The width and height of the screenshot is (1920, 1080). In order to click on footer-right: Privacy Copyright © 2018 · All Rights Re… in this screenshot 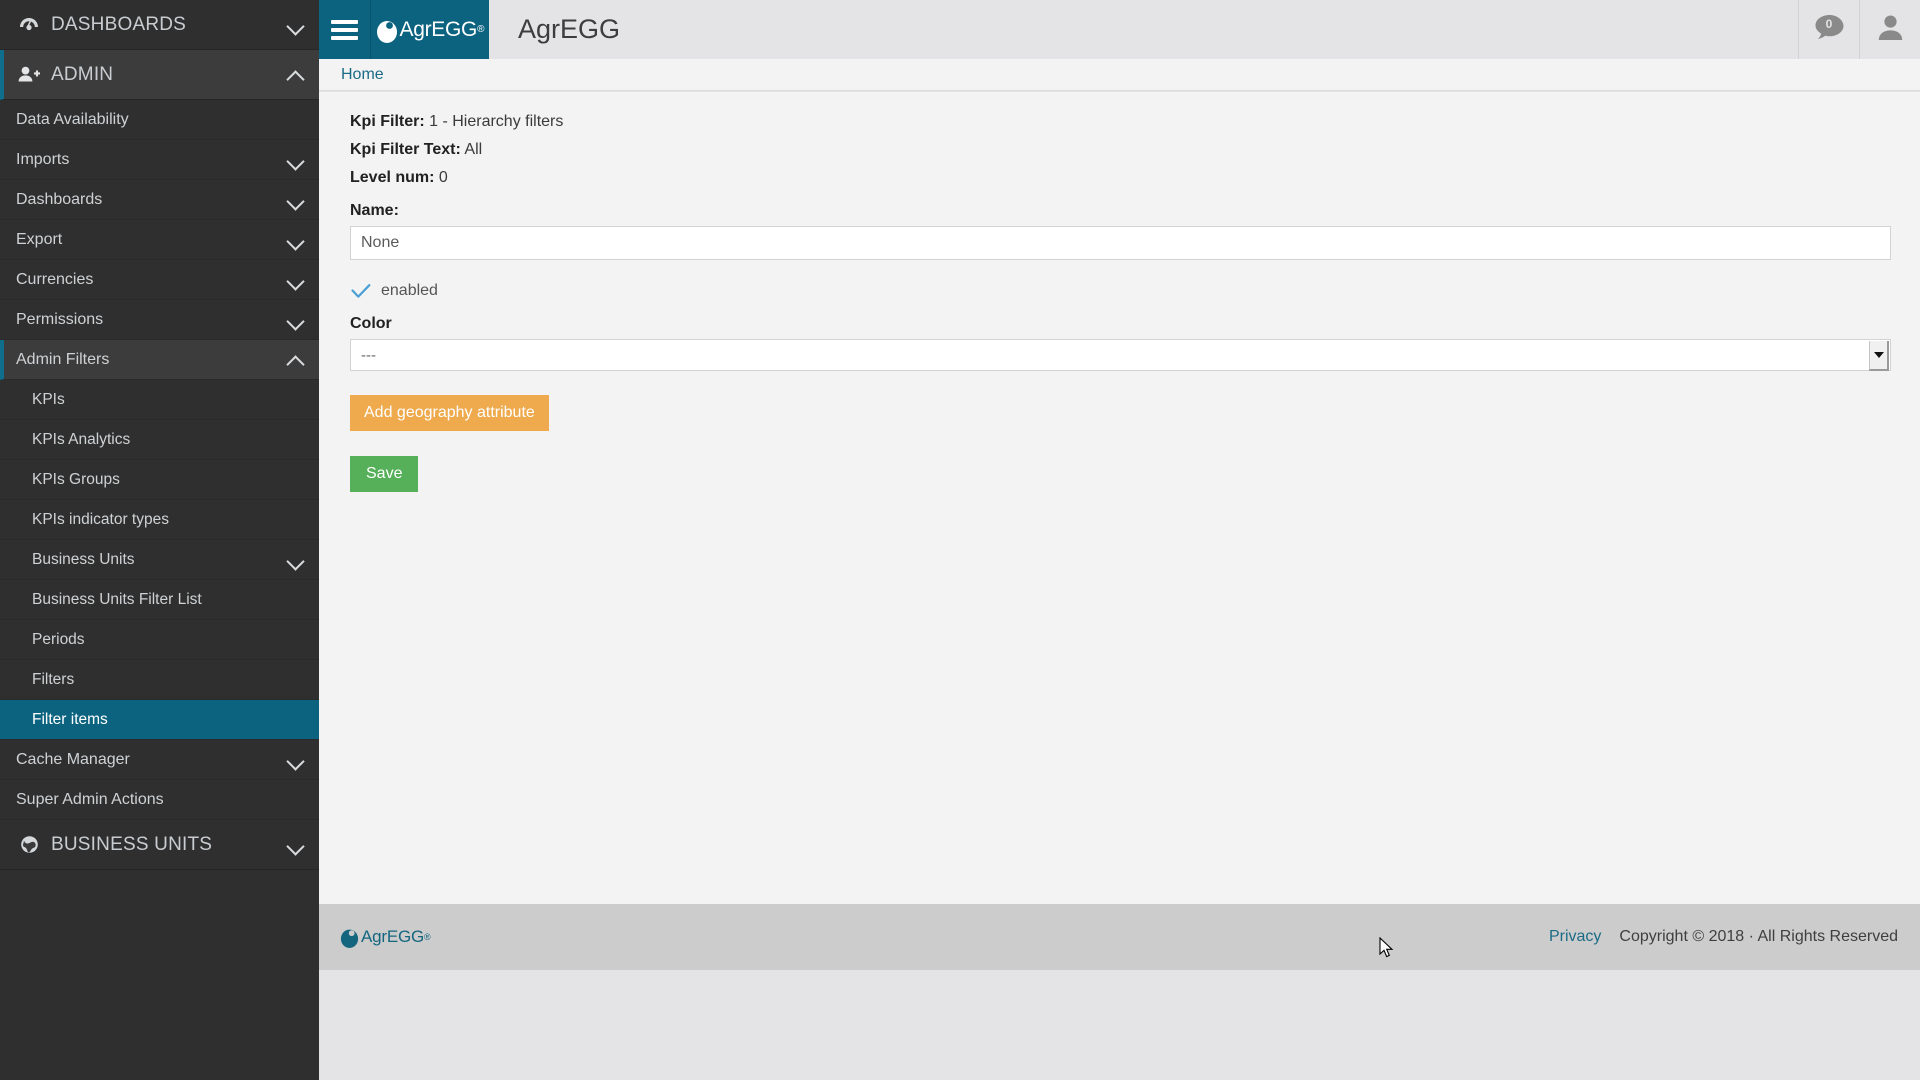, I will do `click(1723, 937)`.